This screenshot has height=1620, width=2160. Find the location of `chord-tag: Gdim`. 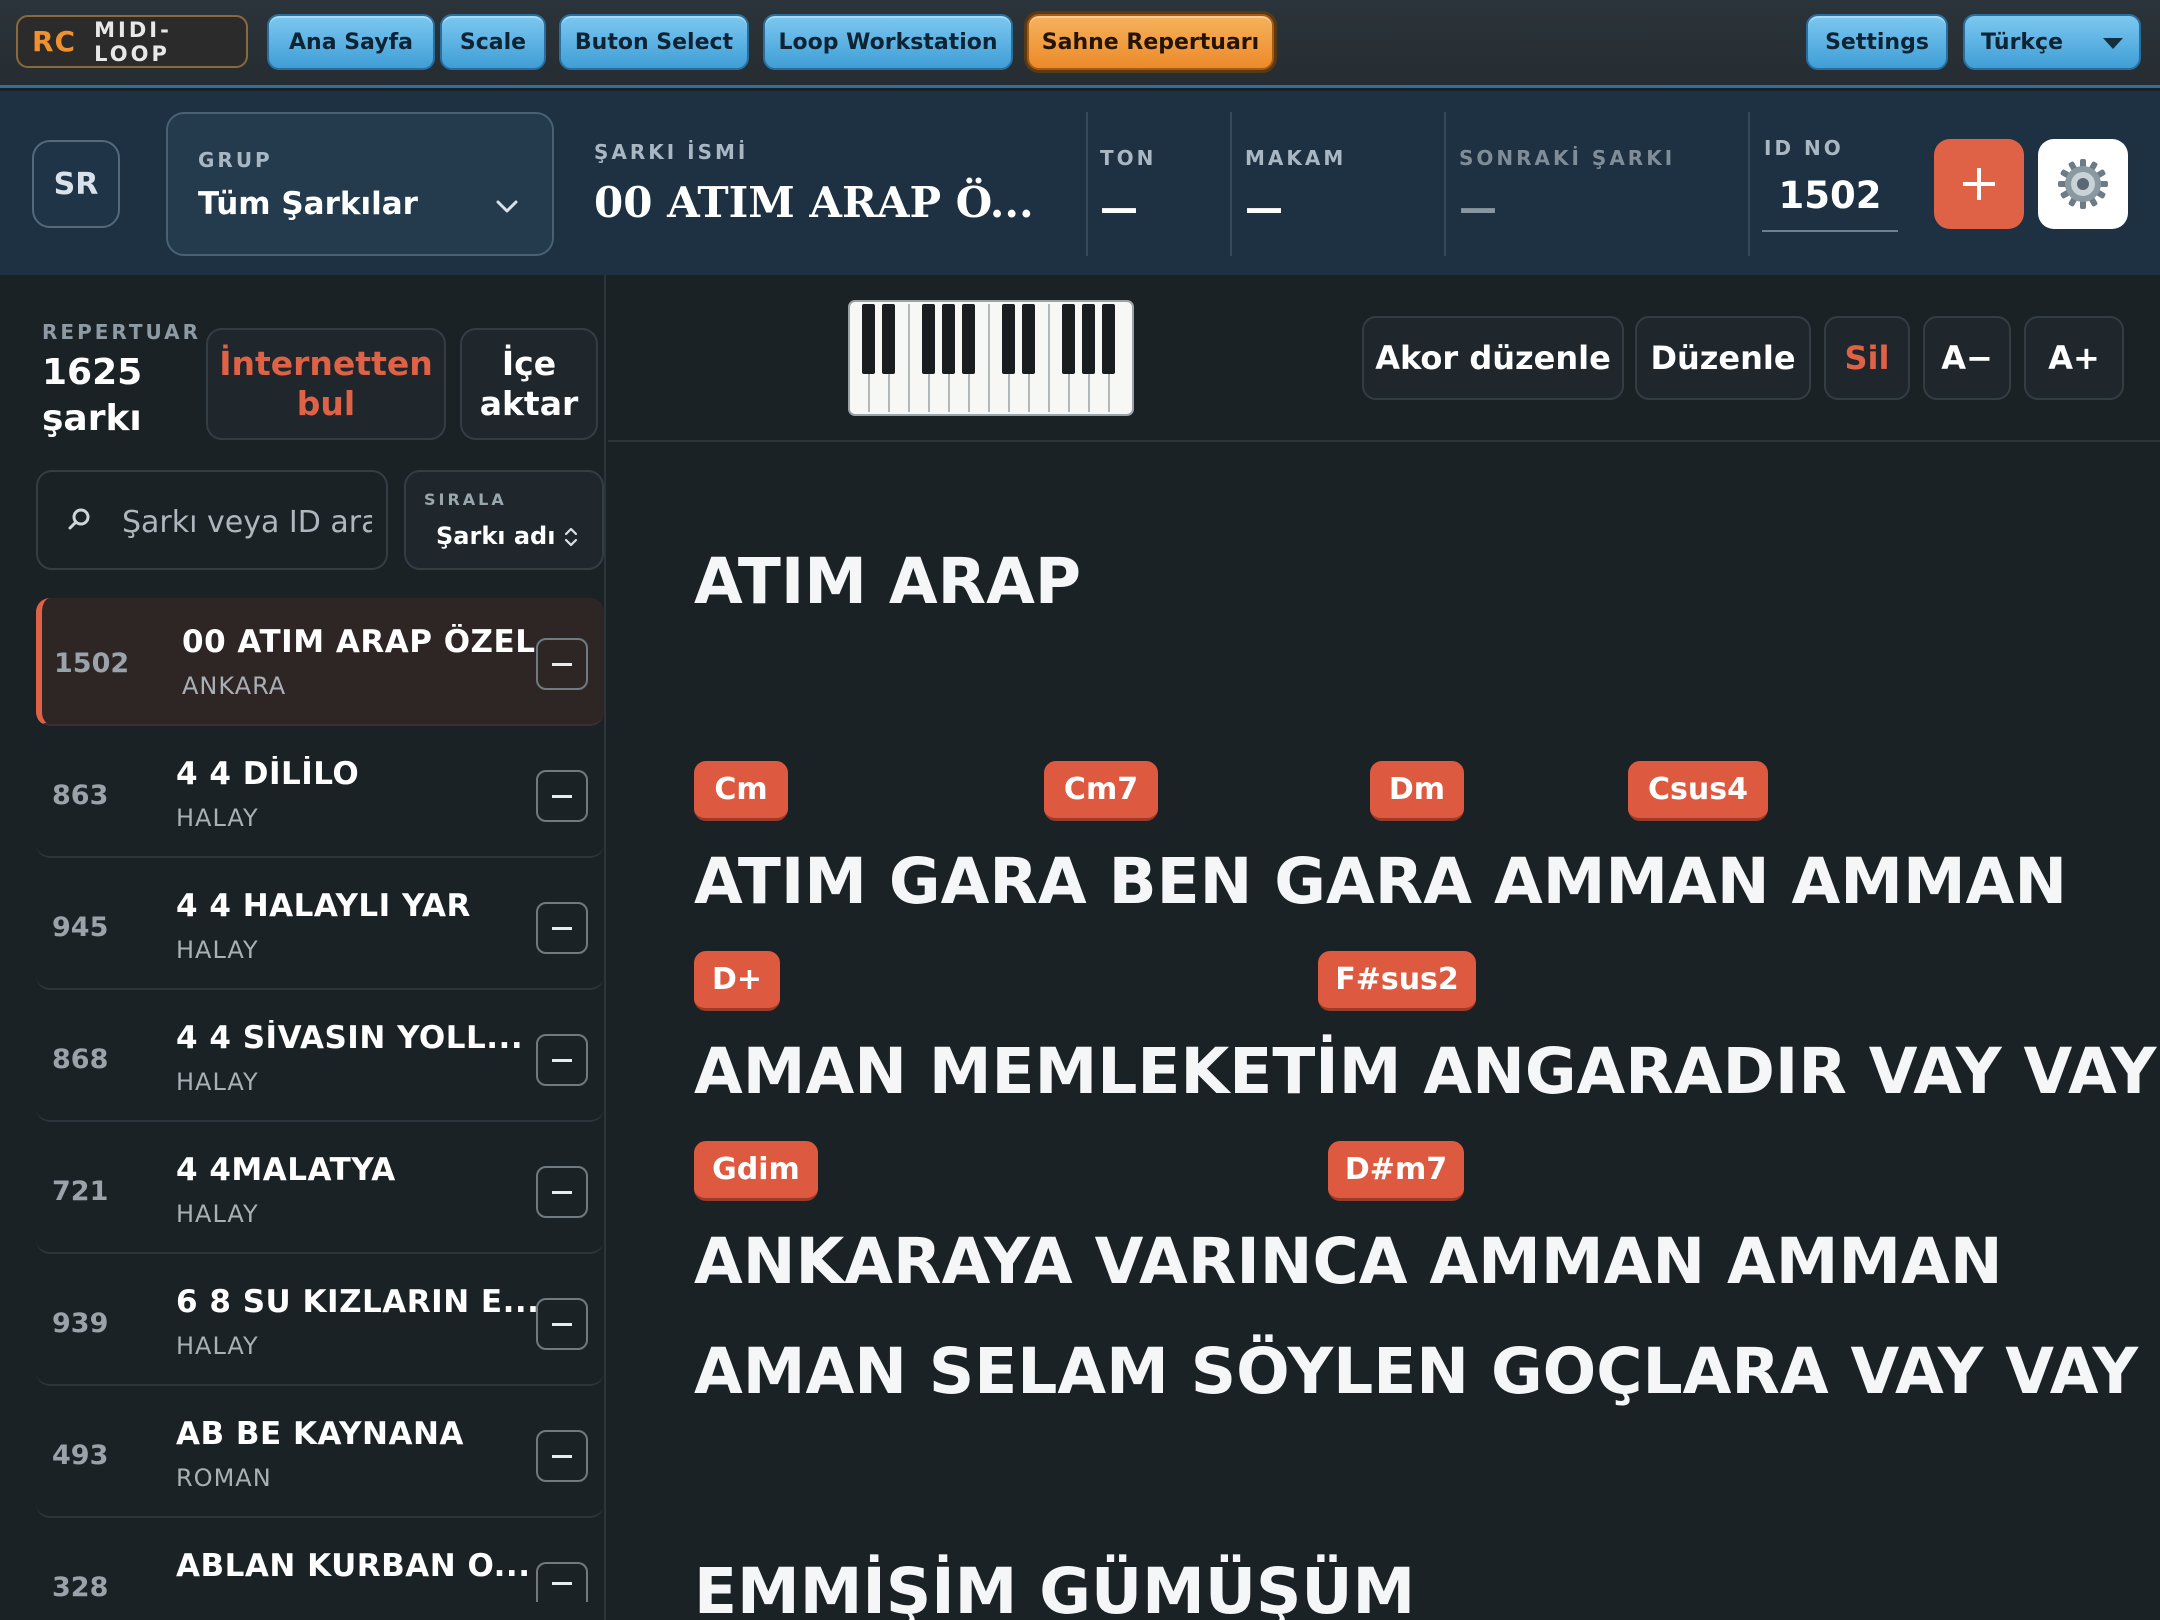

chord-tag: Gdim is located at coordinates (756, 1171).